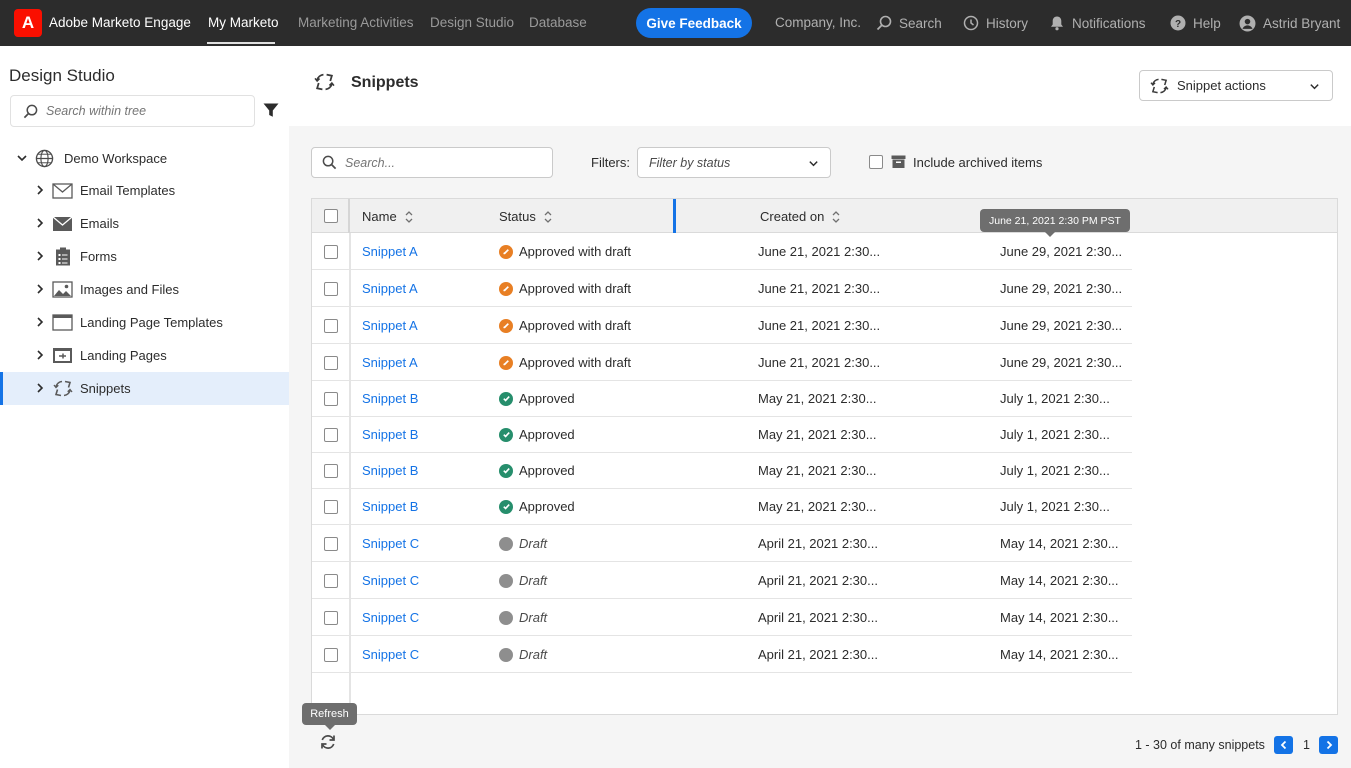 The image size is (1351, 768). What do you see at coordinates (144, 223) in the screenshot?
I see `tree-item-emails: Emails` at bounding box center [144, 223].